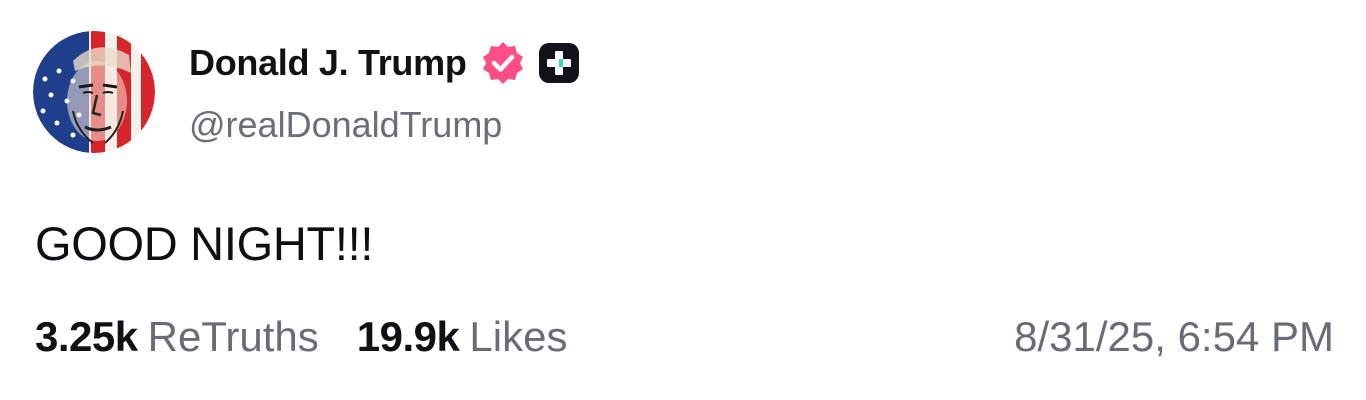 This screenshot has height=400, width=1366. I want to click on post-timestamp: 8/31/25, 6:54 PM, so click(1174, 337).